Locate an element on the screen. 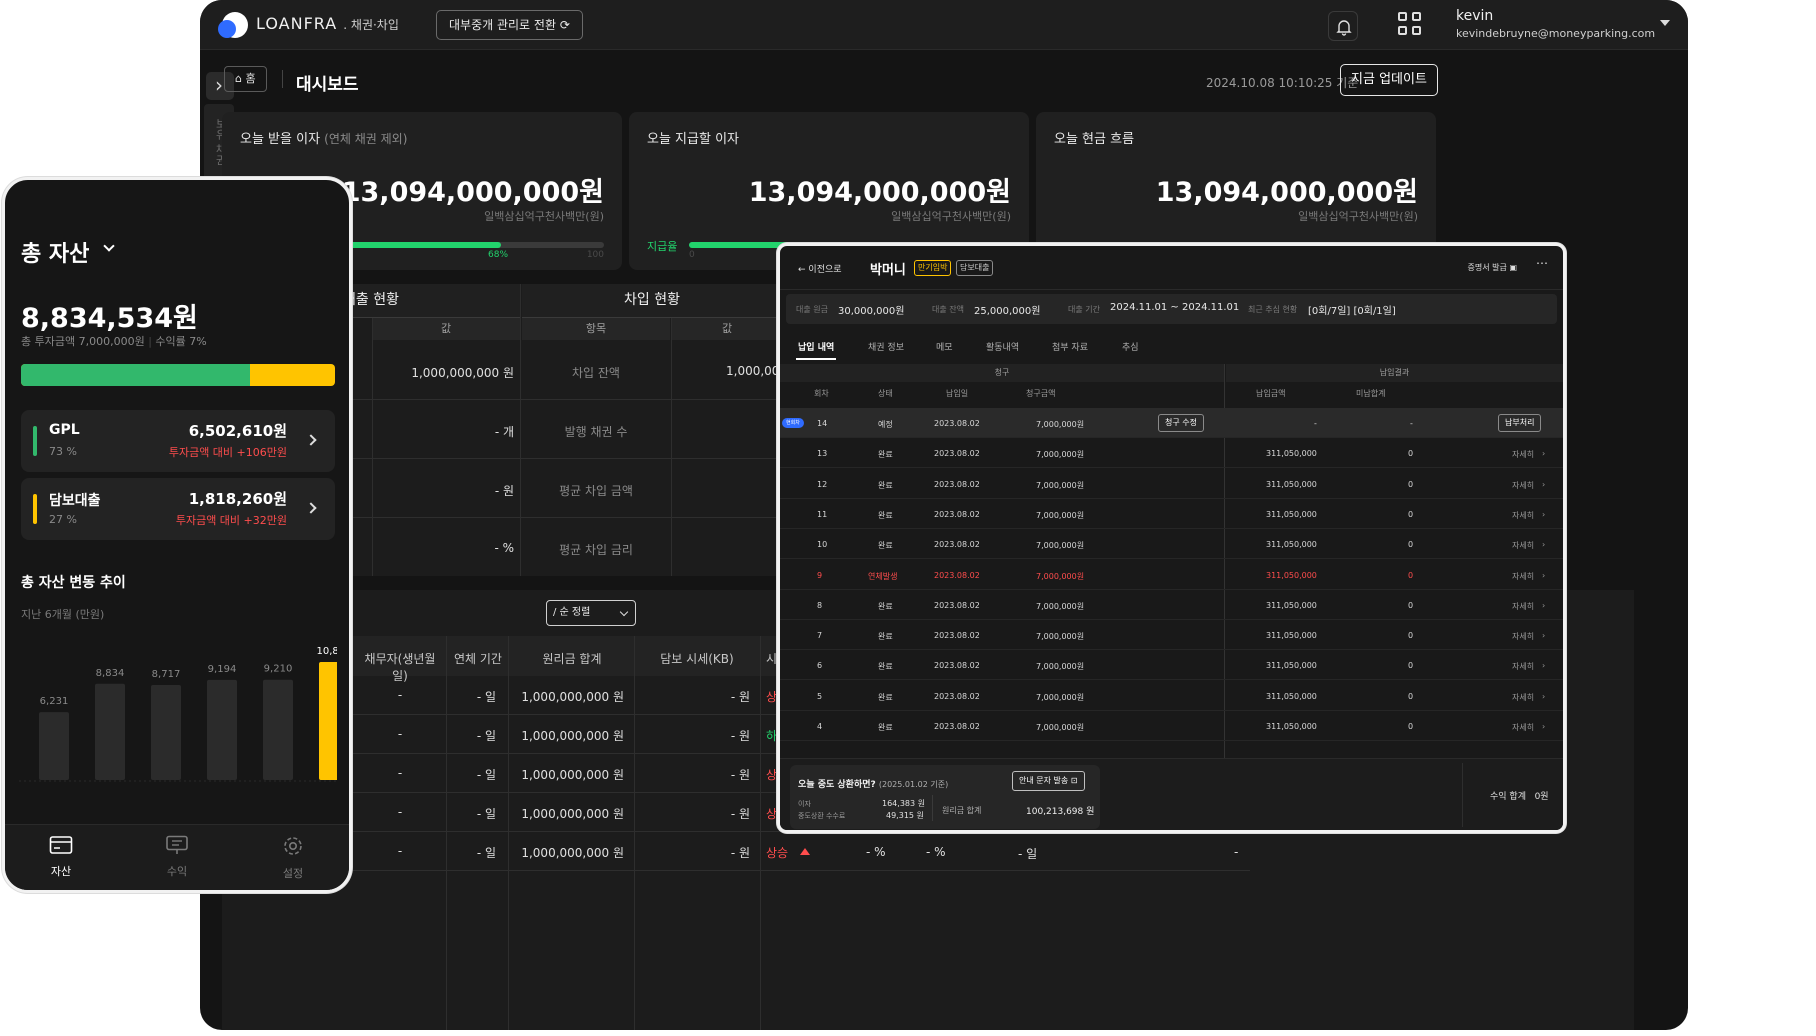 The height and width of the screenshot is (1036, 1816). table-row: 8 완료 2023.08.02 7,000,000원 311,050,000 0 자세히 › is located at coordinates (1171, 605).